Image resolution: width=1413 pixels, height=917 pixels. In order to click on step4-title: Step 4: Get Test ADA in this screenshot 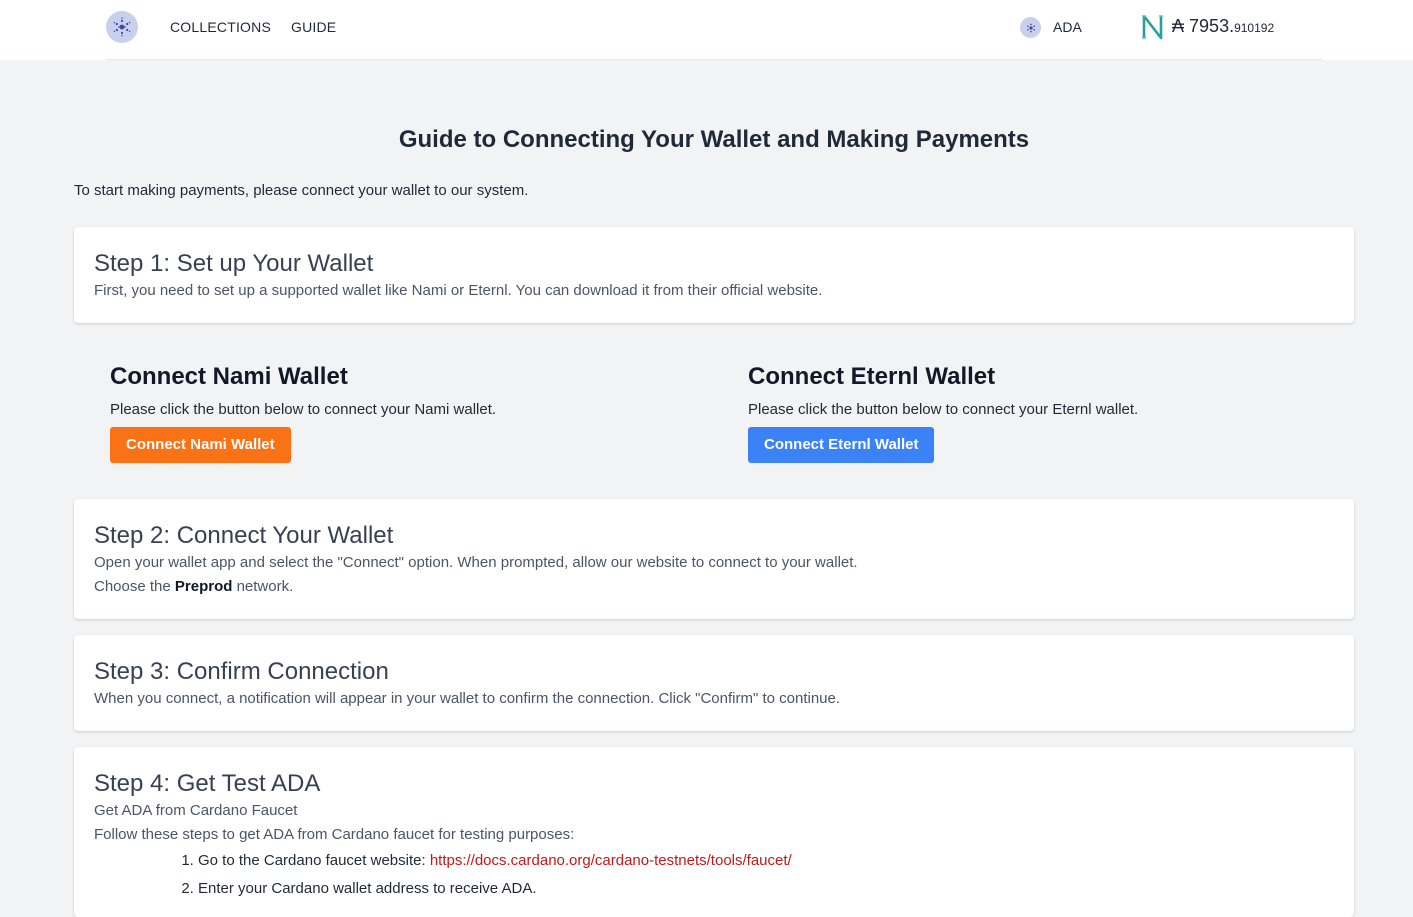, I will do `click(207, 783)`.